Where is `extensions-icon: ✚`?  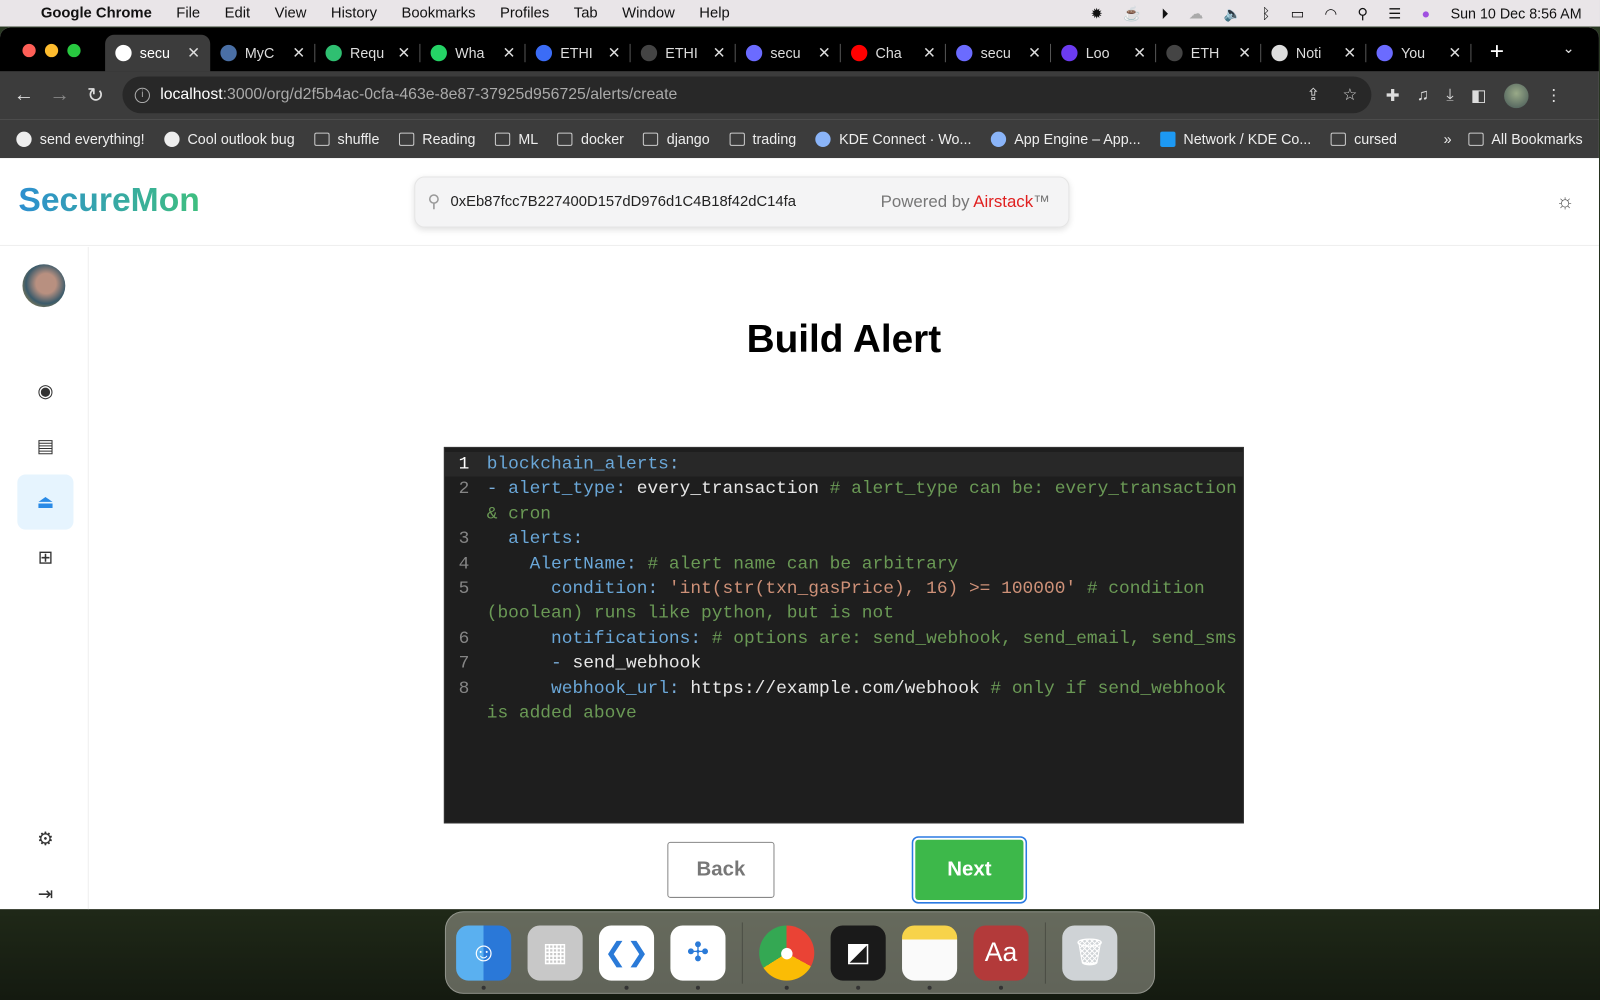 extensions-icon: ✚ is located at coordinates (1393, 95).